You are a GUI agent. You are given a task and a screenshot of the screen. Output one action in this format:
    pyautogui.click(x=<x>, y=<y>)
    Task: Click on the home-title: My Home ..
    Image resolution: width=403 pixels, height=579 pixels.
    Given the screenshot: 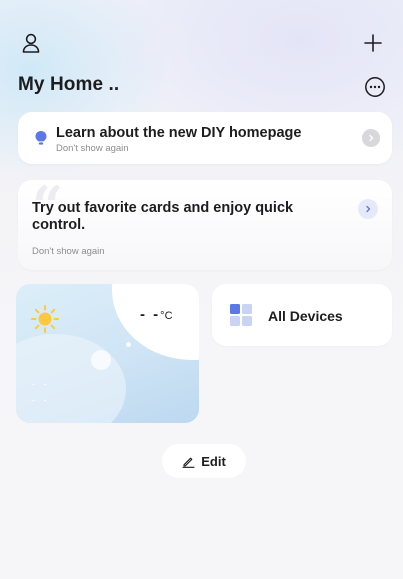 What is the action you would take?
    pyautogui.click(x=68, y=85)
    